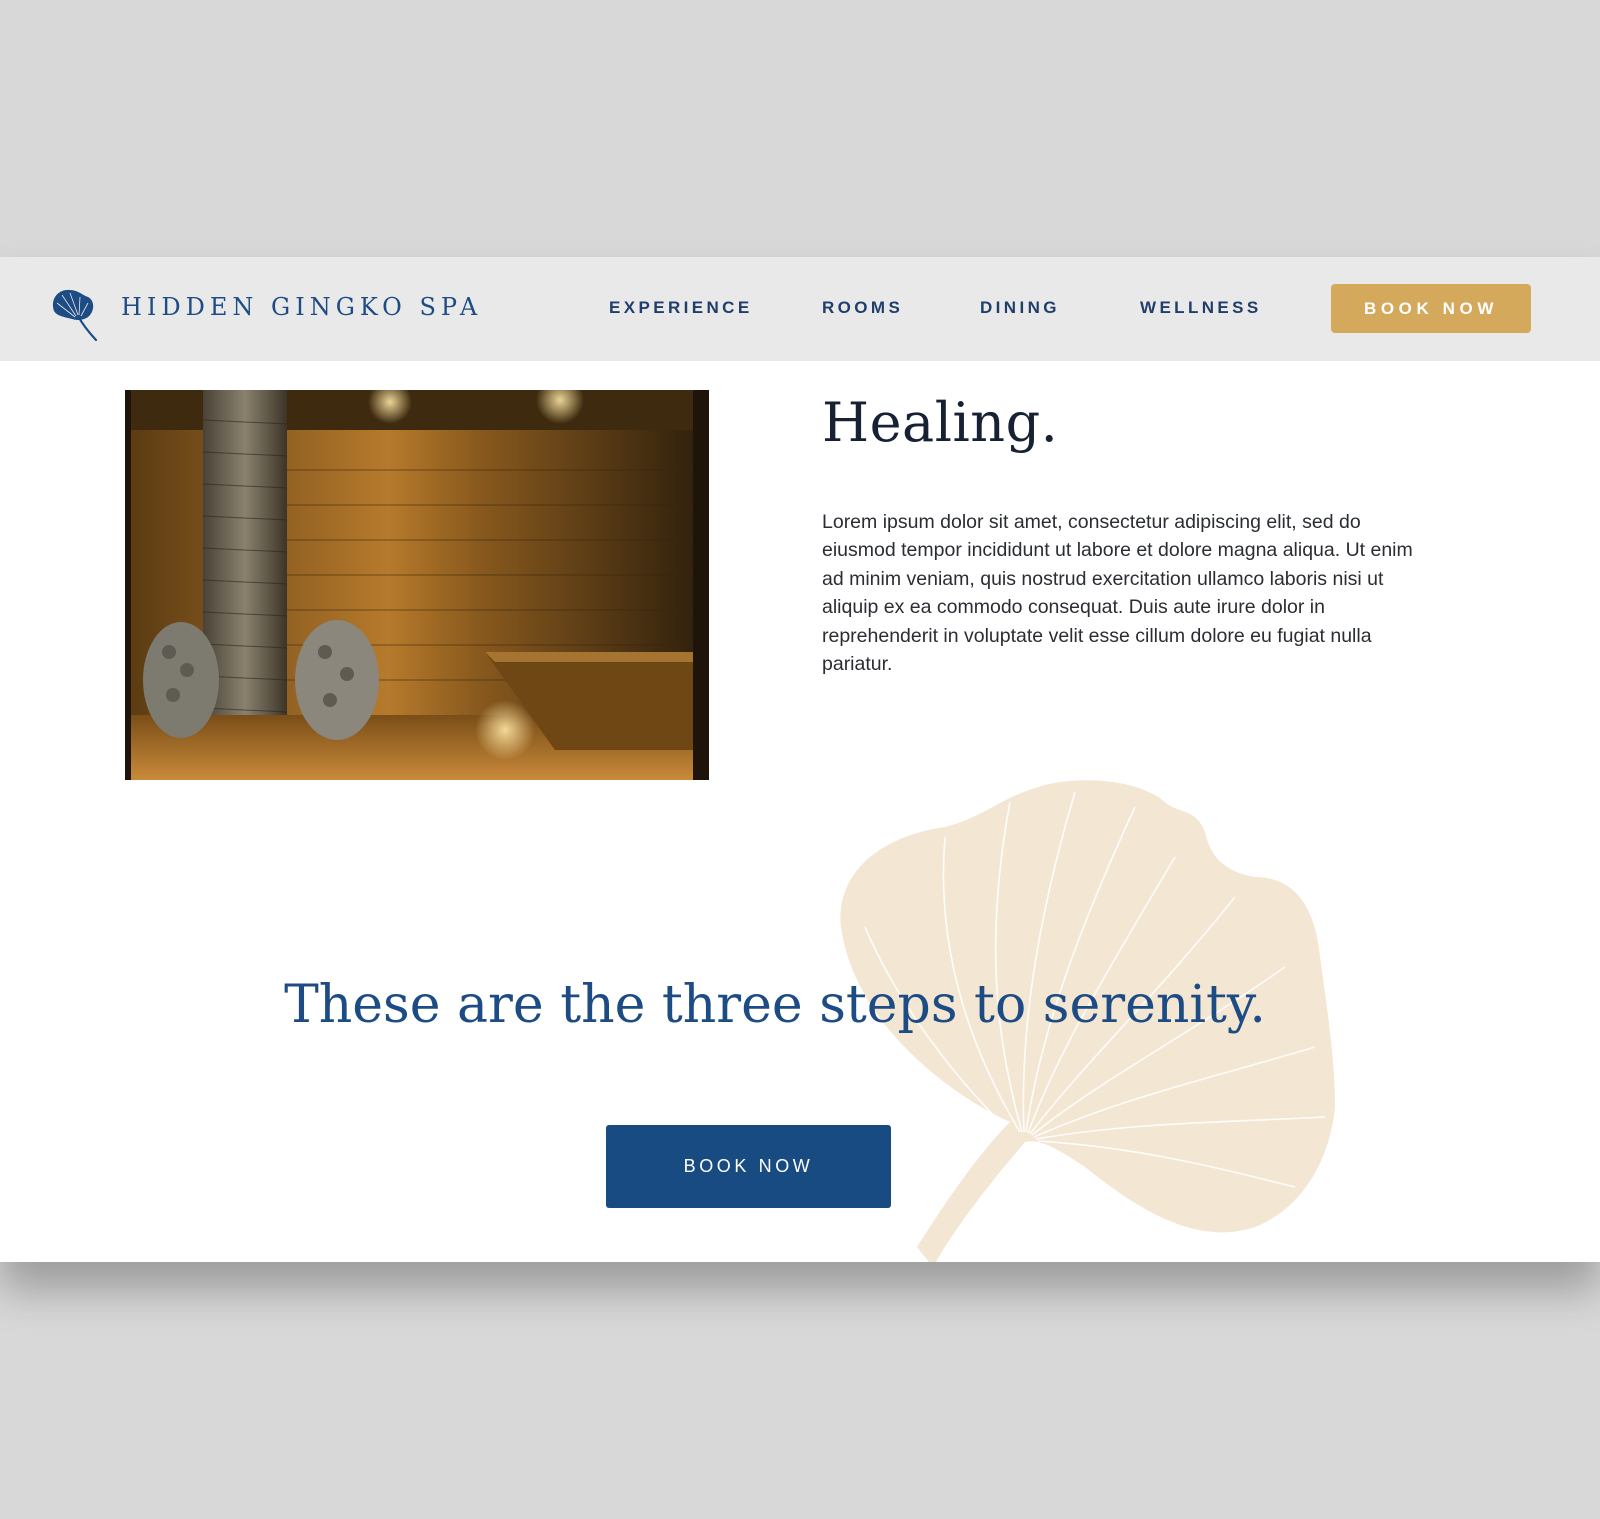 Image resolution: width=1600 pixels, height=1519 pixels. Describe the element at coordinates (775, 1005) in the screenshot. I see `cta-tagline: These are the three steps to serenity.` at that location.